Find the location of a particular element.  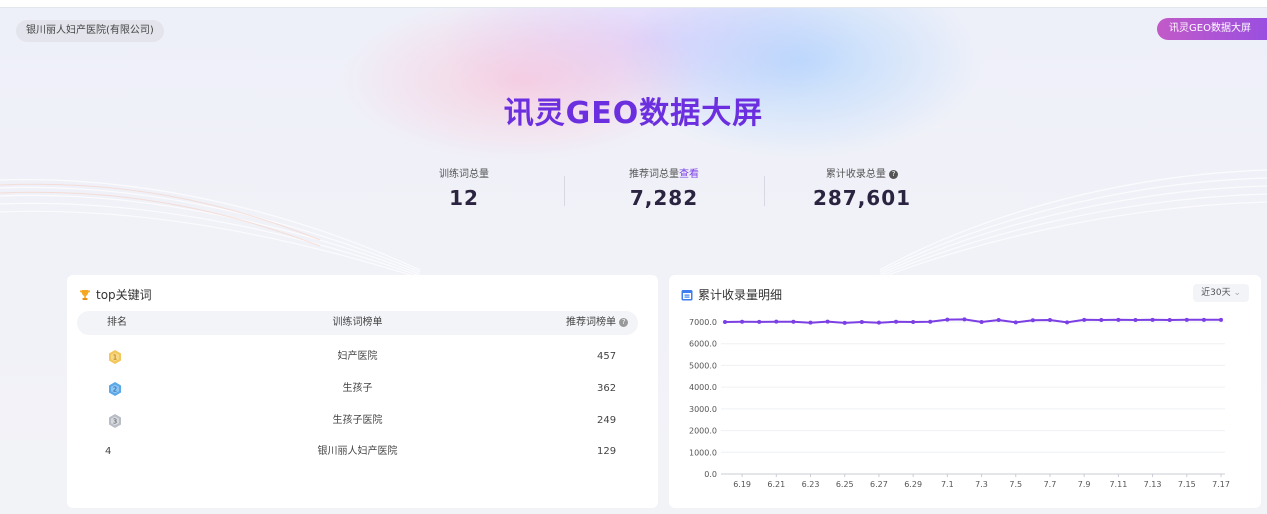

keyword: 妇产医院 is located at coordinates (357, 356).